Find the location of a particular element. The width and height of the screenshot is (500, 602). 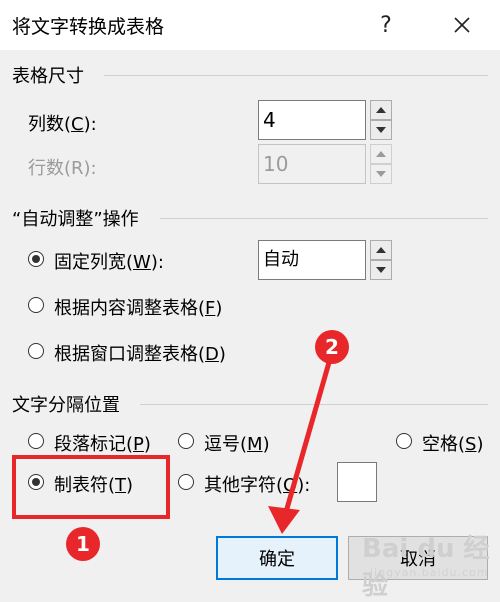

step-badge-2: 2 is located at coordinates (332, 347).